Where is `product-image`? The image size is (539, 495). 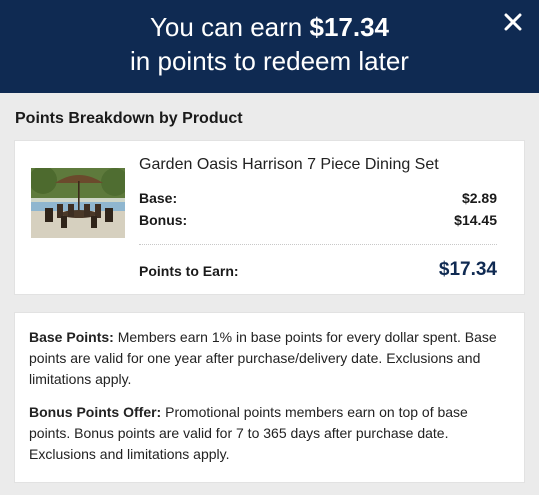 product-image is located at coordinates (78, 203).